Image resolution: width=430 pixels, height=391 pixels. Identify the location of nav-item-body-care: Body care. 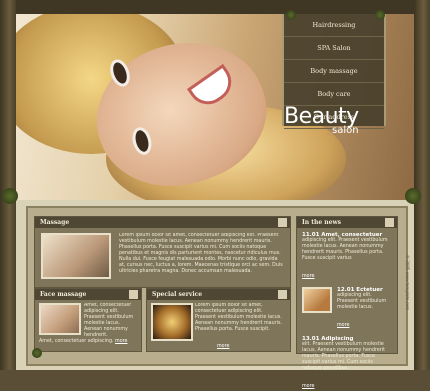
(334, 94).